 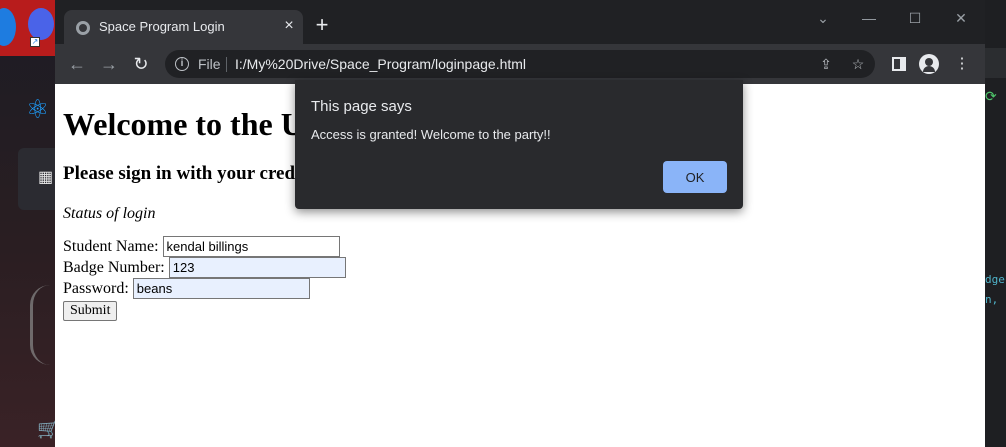 What do you see at coordinates (823, 18) in the screenshot?
I see `chevron-down-icon: ⌄` at bounding box center [823, 18].